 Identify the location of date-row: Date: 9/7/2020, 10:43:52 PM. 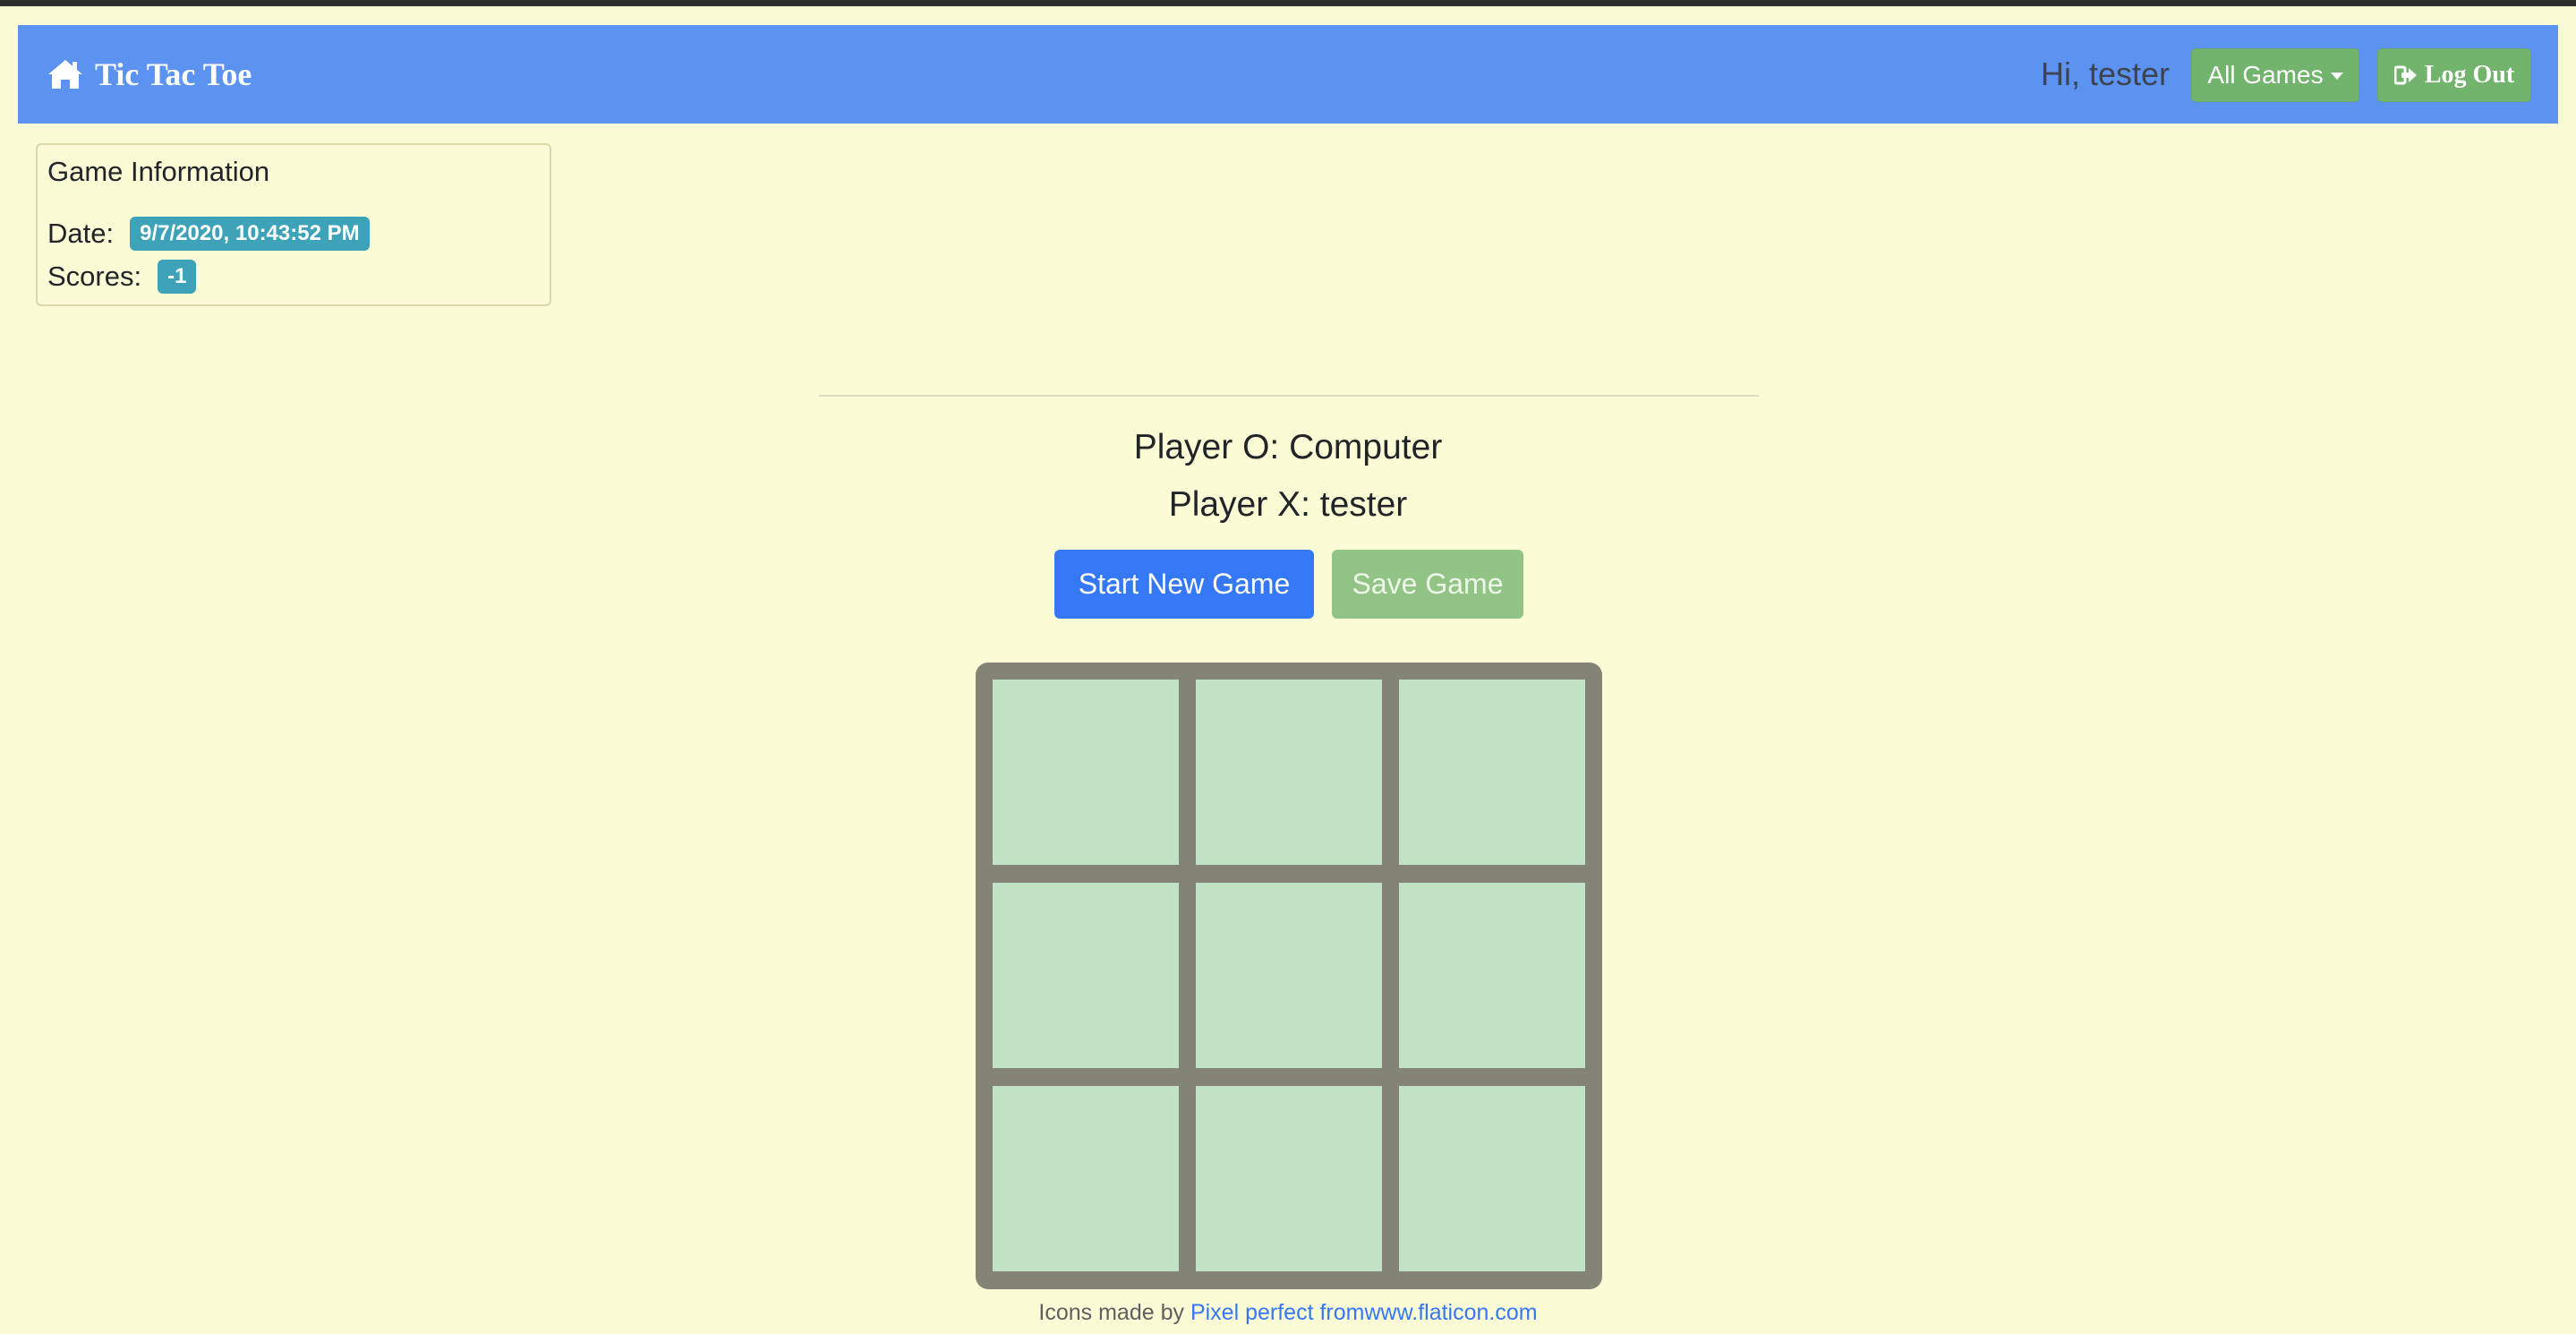
(208, 234).